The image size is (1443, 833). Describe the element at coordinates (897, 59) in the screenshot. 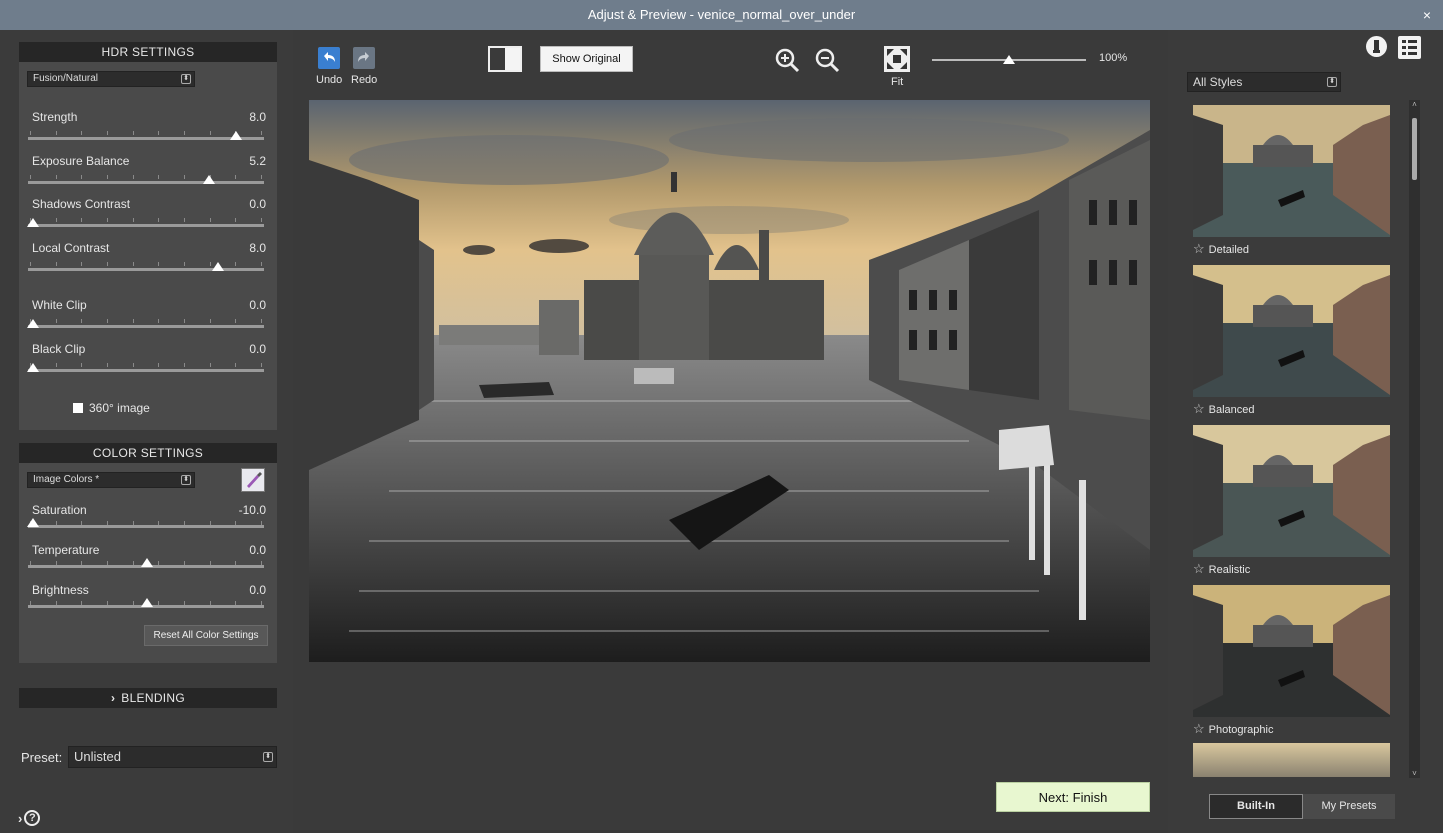

I see `fit-icon` at that location.